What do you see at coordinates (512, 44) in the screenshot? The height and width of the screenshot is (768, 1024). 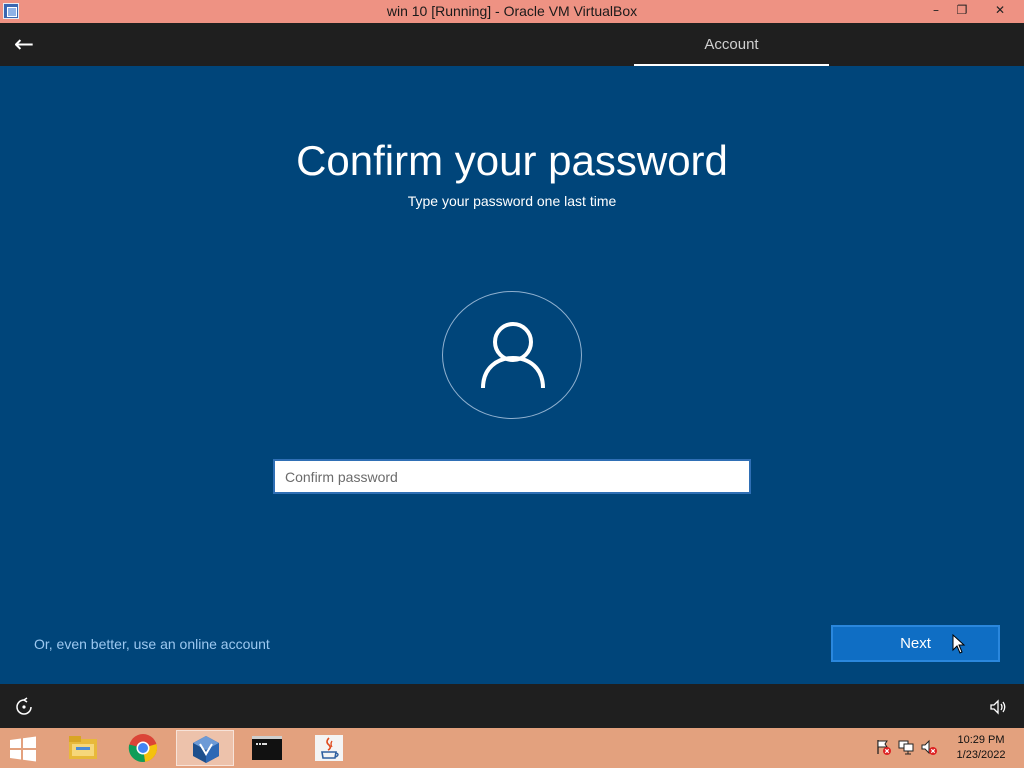 I see `oobe-header: ← Account` at bounding box center [512, 44].